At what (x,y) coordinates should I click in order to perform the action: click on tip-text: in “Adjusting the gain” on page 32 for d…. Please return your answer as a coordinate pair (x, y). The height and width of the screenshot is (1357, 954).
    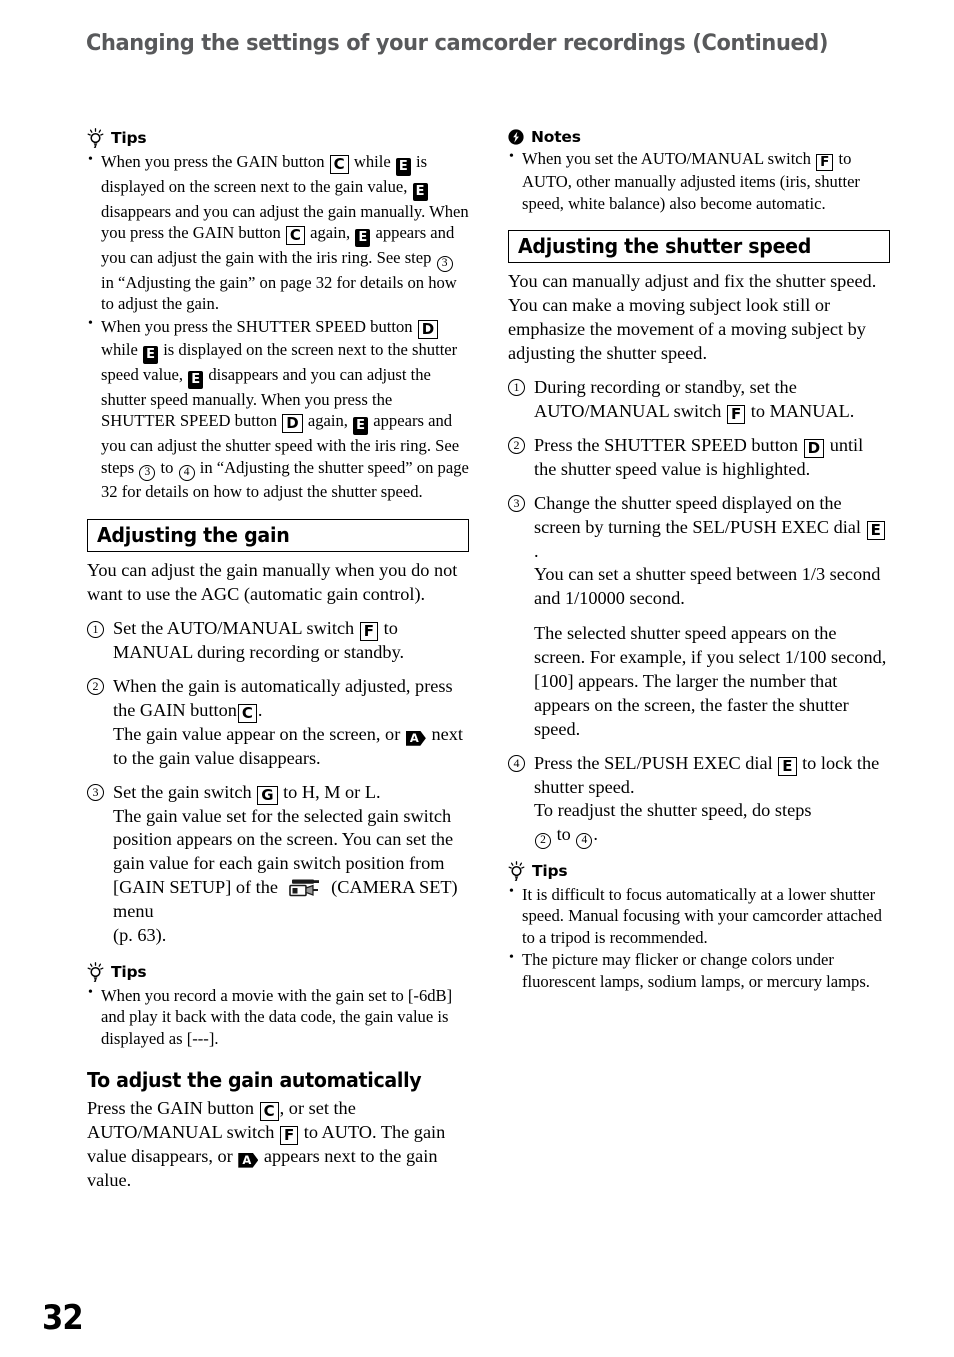
    Looking at the image, I should click on (279, 293).